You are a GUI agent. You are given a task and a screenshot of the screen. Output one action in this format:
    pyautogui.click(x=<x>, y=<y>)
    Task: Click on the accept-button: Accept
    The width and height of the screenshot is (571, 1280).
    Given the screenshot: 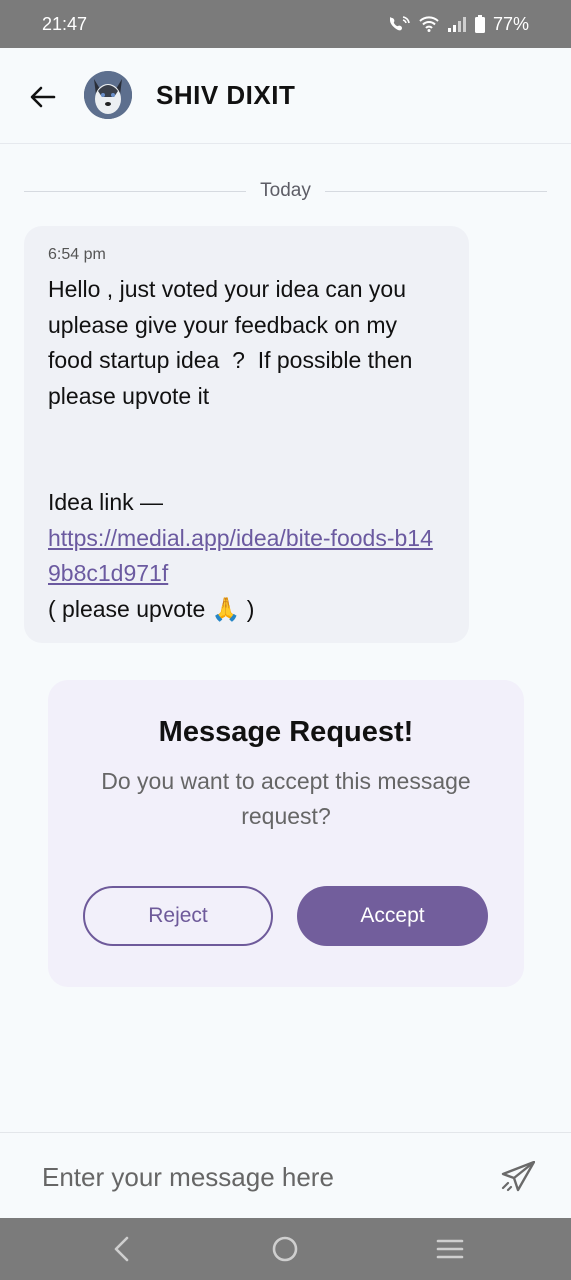 What is the action you would take?
    pyautogui.click(x=392, y=916)
    